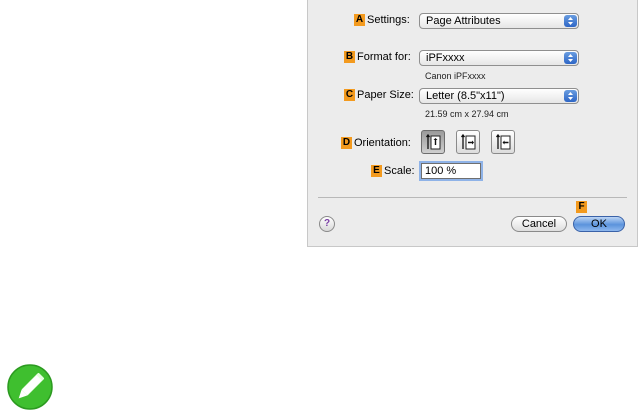 This screenshot has height=420, width=640. Describe the element at coordinates (472, 197) in the screenshot. I see `dialog-divider` at that location.